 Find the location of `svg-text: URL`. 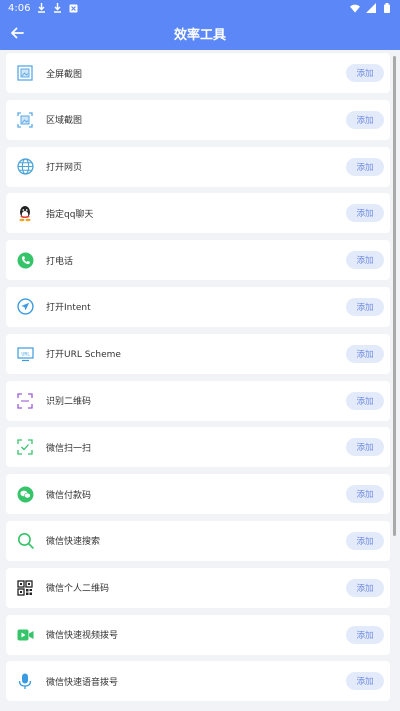

svg-text: URL is located at coordinates (25, 353).